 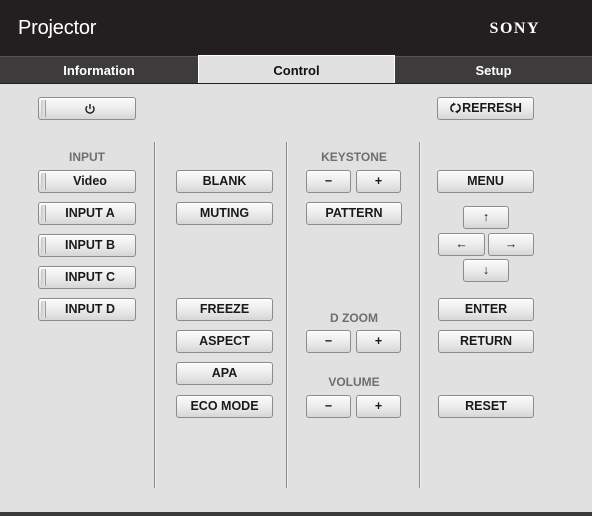 I want to click on refresh-label: REFRESH, so click(x=492, y=108).